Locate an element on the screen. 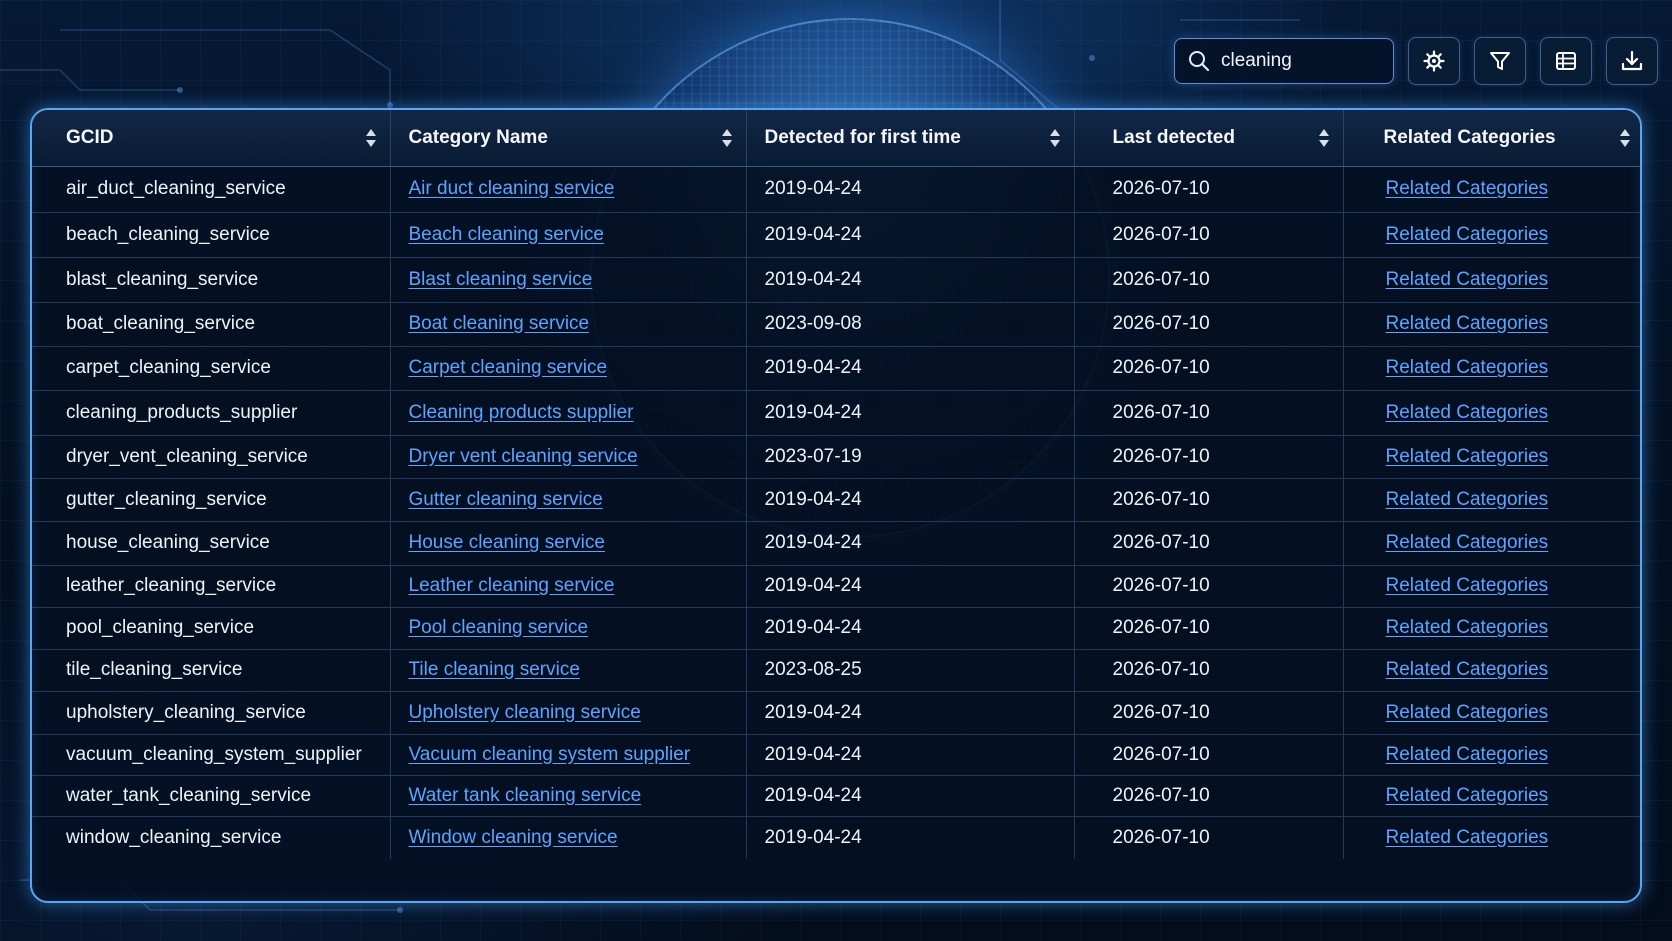 Image resolution: width=1672 pixels, height=941 pixels. category-name-link: Gutter cleaning service is located at coordinates (506, 499).